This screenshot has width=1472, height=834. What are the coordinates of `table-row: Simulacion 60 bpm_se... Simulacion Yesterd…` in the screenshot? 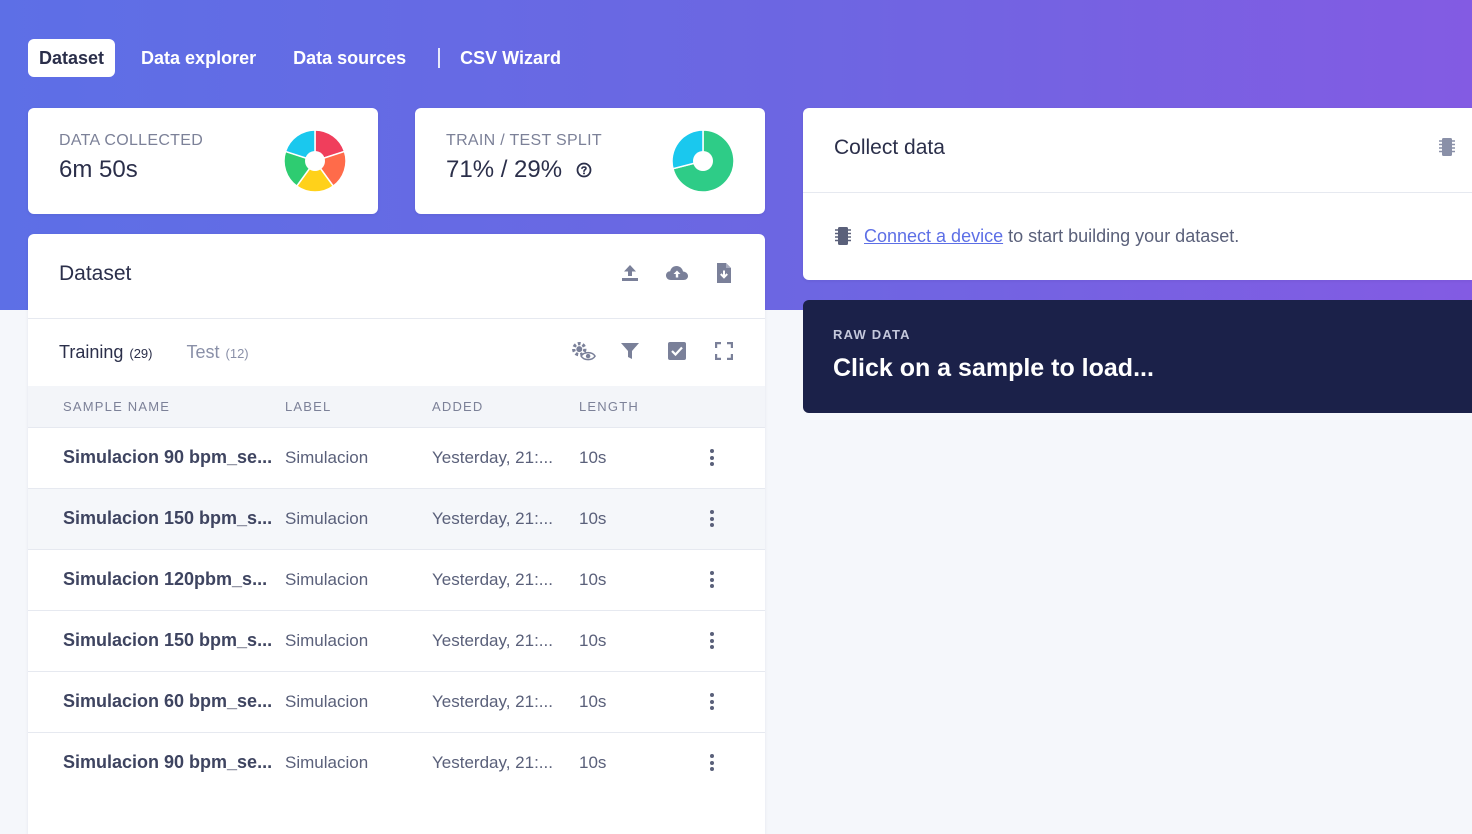 It's located at (396, 701).